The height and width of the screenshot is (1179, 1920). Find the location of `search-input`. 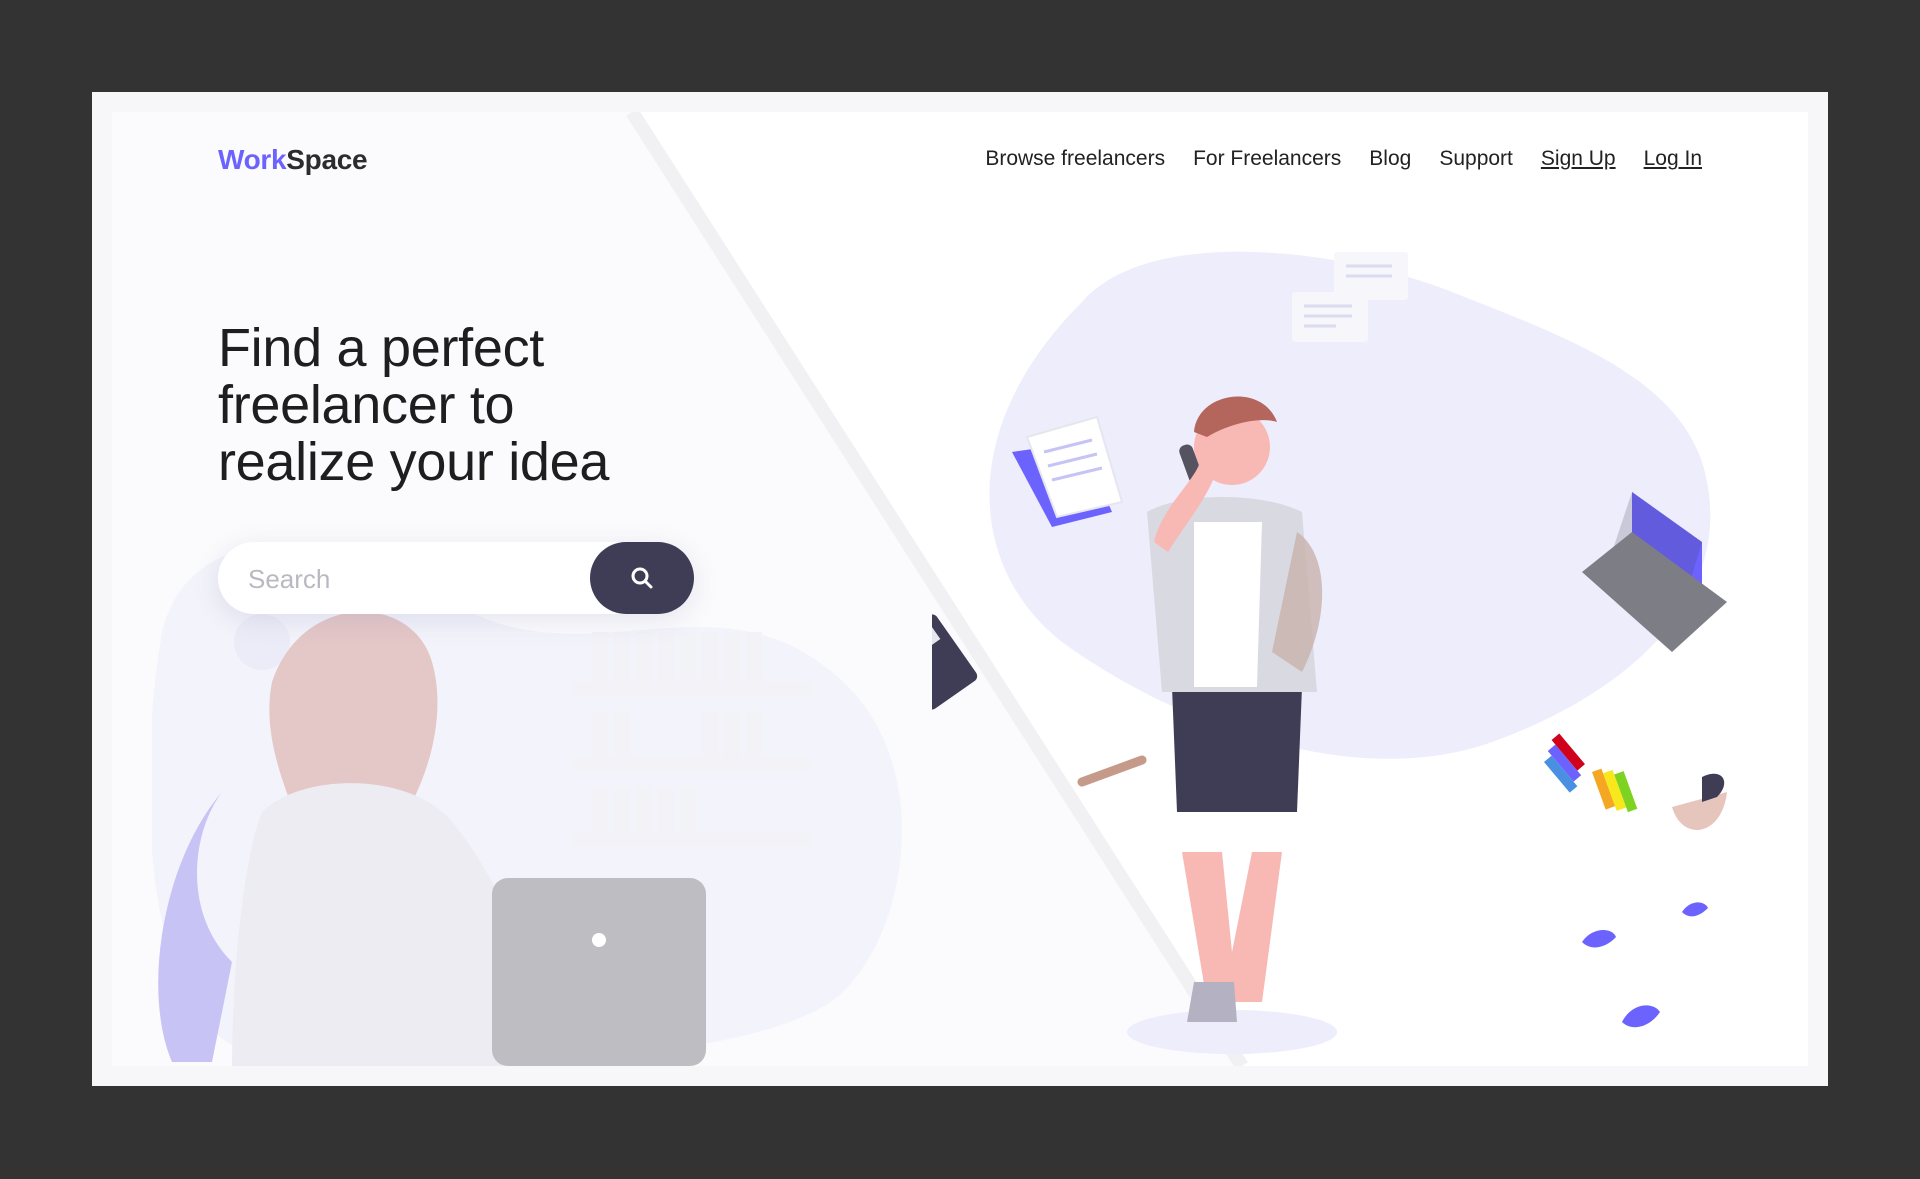

search-input is located at coordinates (413, 579).